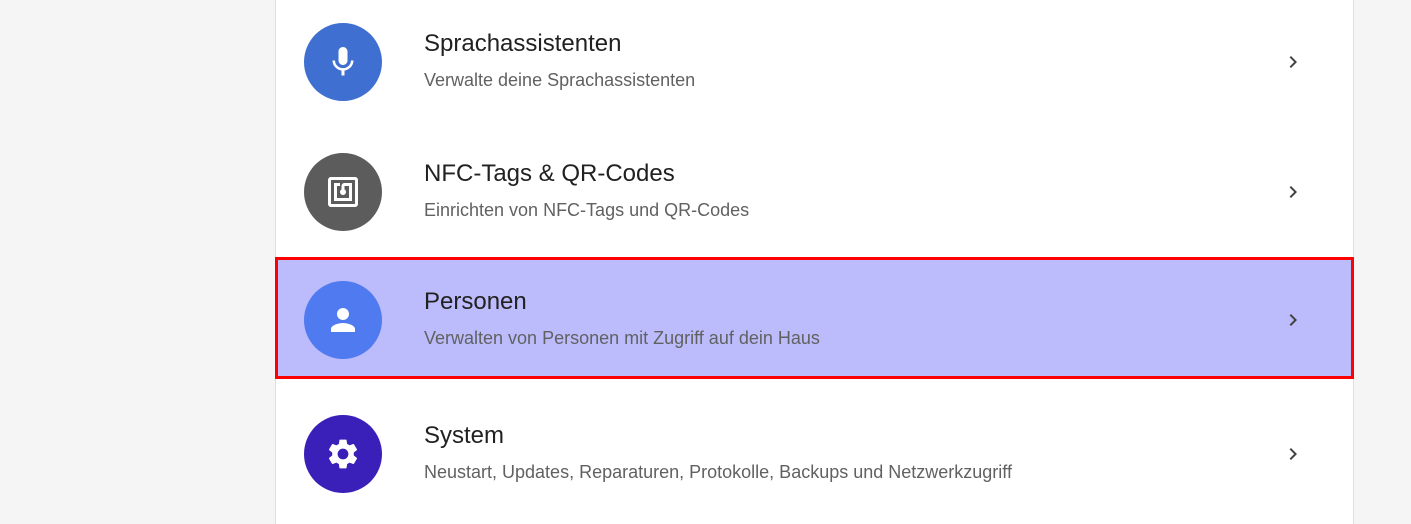 This screenshot has width=1411, height=524. Describe the element at coordinates (343, 62) in the screenshot. I see `microphone-icon` at that location.